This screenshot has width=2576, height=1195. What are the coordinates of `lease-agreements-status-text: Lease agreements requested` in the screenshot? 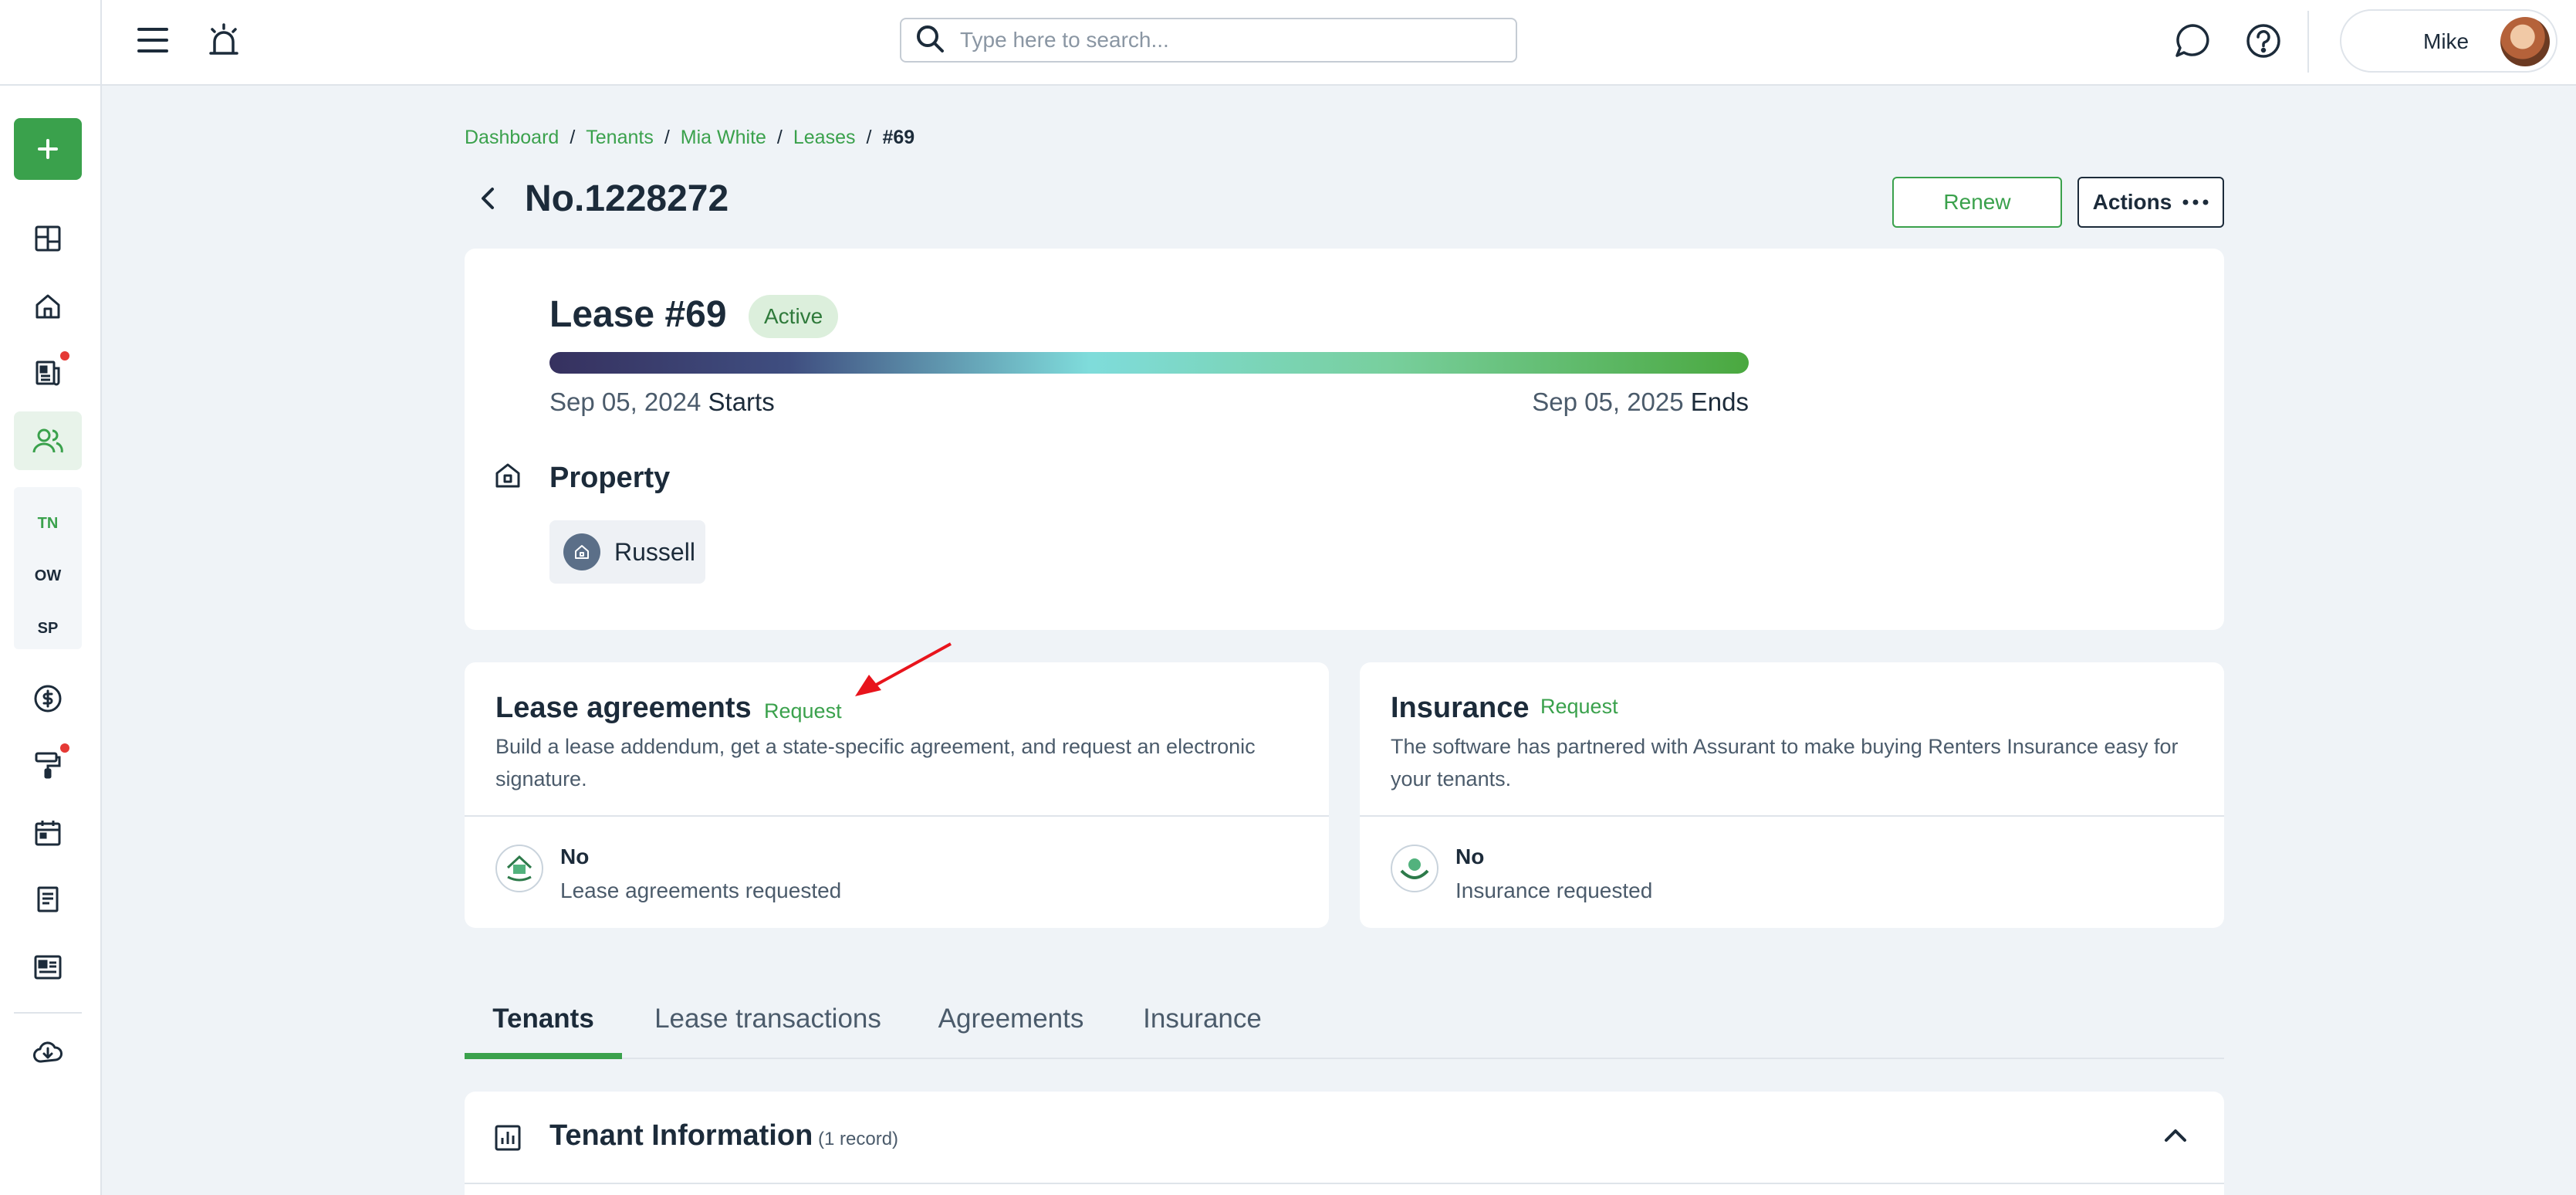 It's located at (701, 890).